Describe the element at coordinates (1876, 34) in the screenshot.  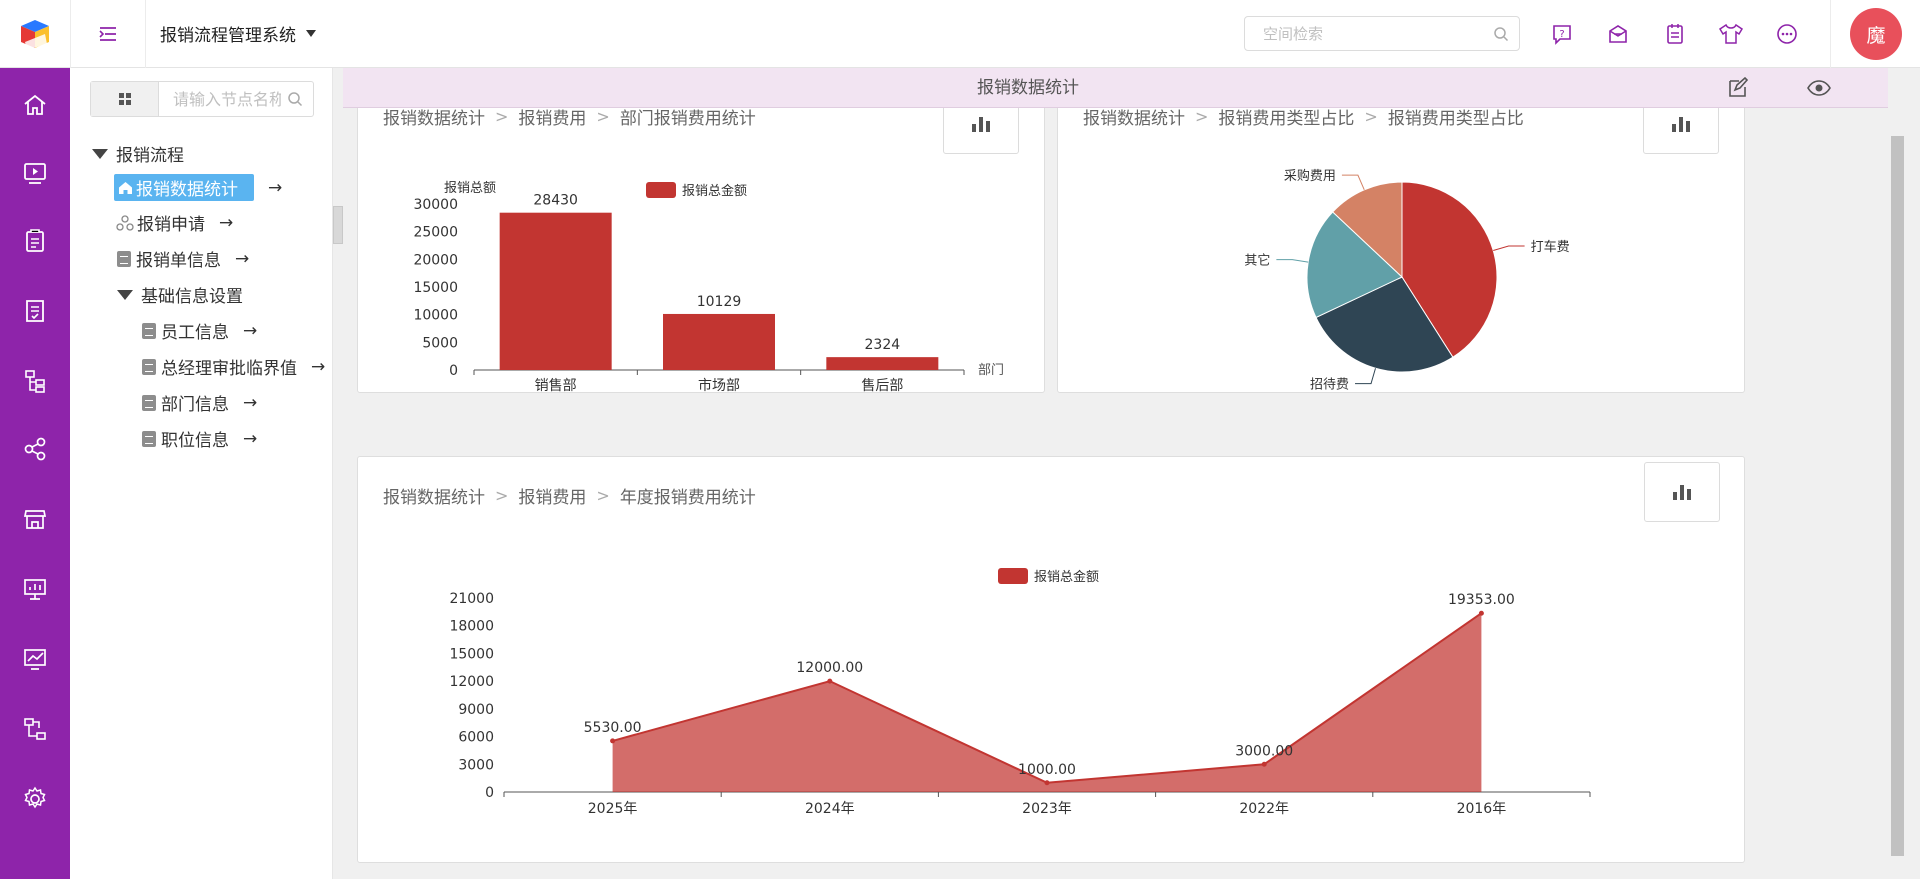
I see `avatar: 魔` at that location.